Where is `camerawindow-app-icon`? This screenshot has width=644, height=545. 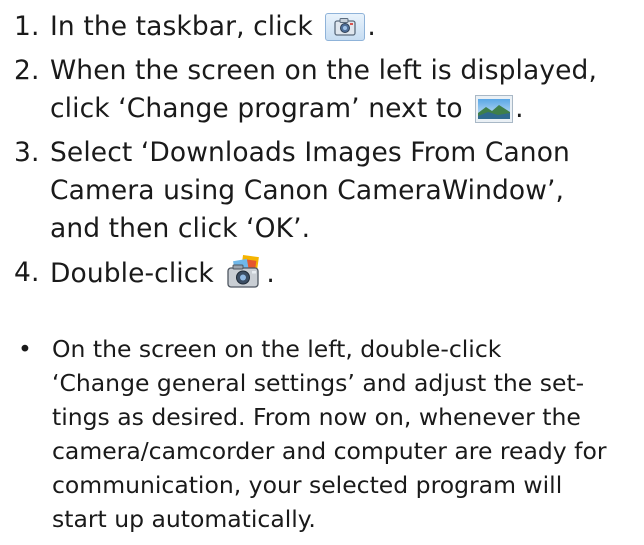 camerawindow-app-icon is located at coordinates (245, 272).